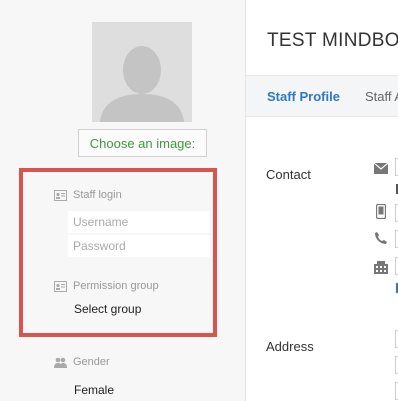  Describe the element at coordinates (381, 170) in the screenshot. I see `envelope-icon` at that location.